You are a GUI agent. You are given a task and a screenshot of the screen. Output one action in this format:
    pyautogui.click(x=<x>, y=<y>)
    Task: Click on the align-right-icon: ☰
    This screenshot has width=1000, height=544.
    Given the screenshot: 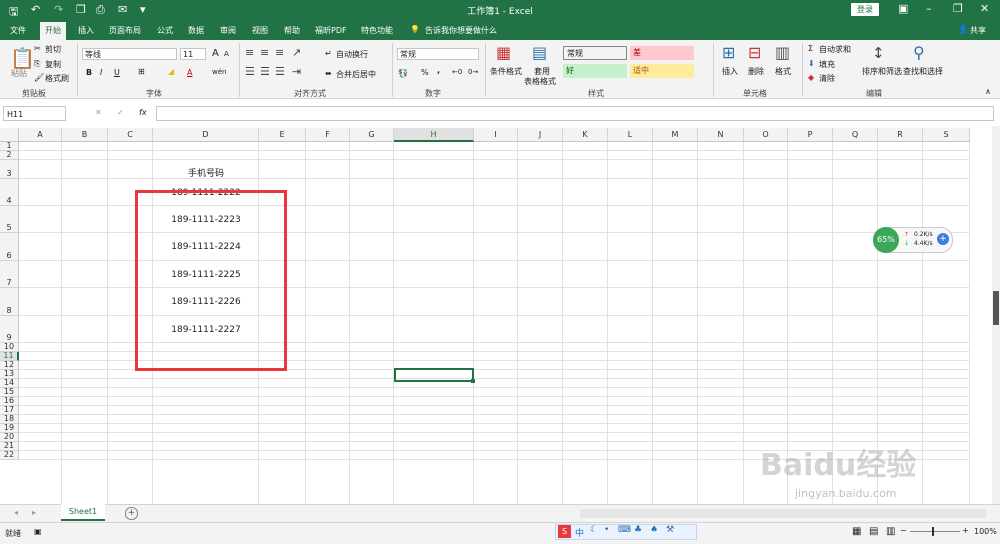 What is the action you would take?
    pyautogui.click(x=280, y=71)
    